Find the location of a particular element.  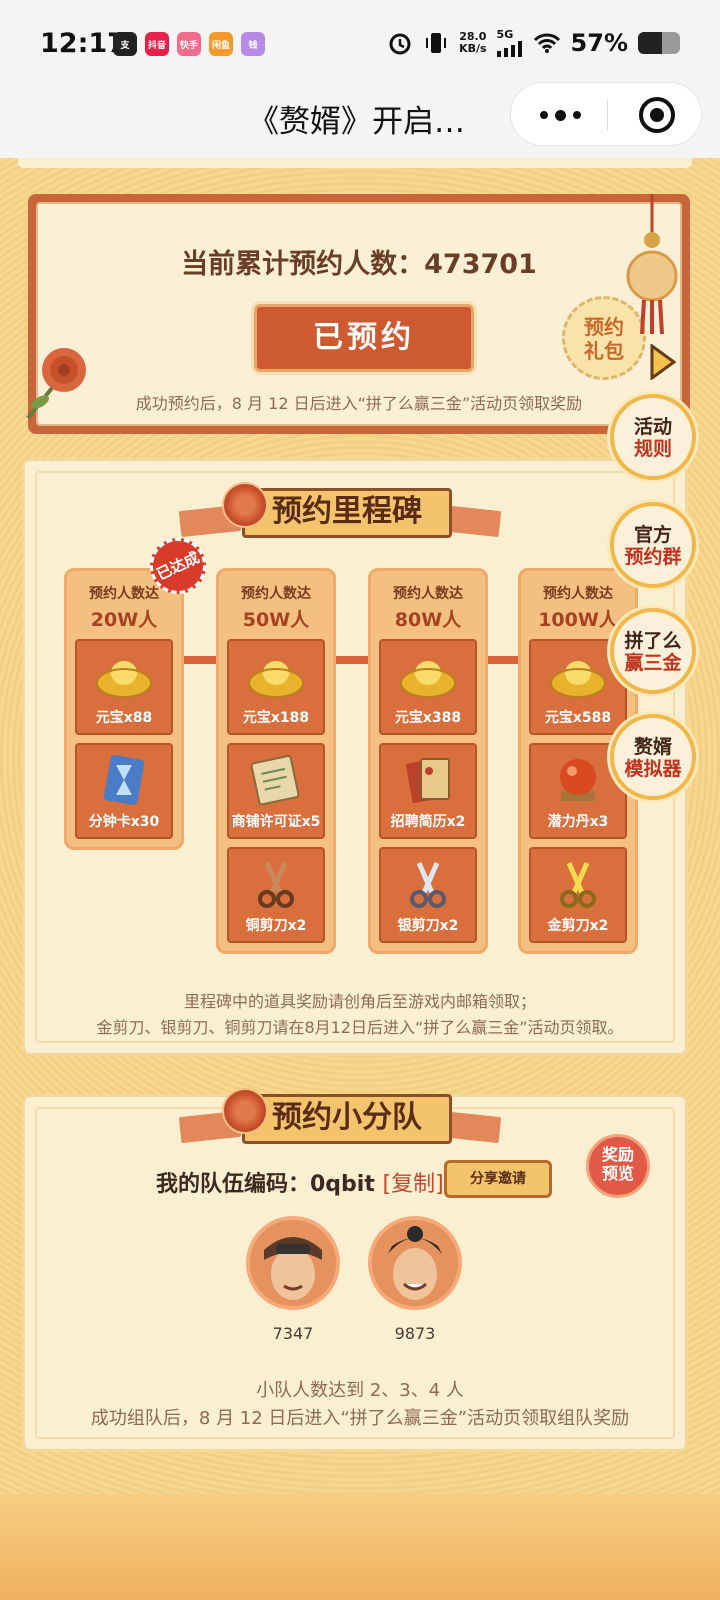

kuaishou-notification-icon: 快手 is located at coordinates (189, 44).